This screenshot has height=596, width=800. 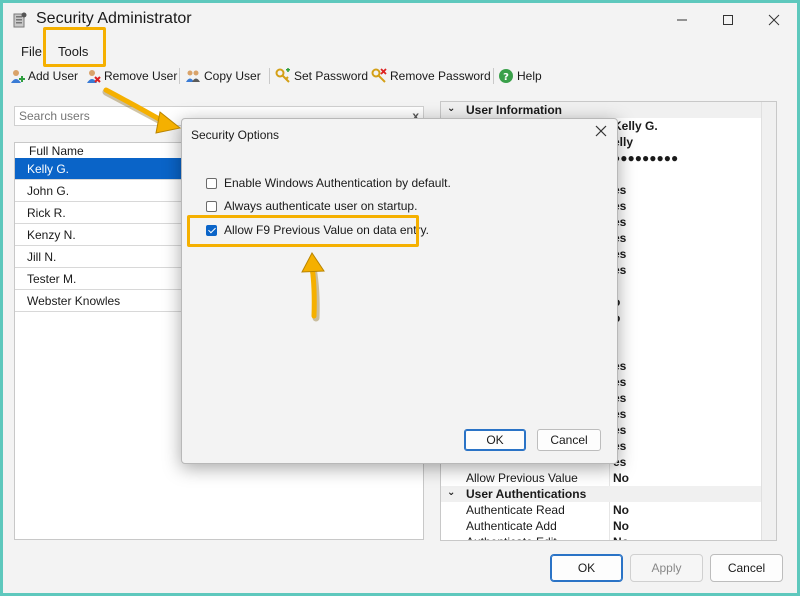 I want to click on property-value: ●●●●●●●●●, so click(x=646, y=158).